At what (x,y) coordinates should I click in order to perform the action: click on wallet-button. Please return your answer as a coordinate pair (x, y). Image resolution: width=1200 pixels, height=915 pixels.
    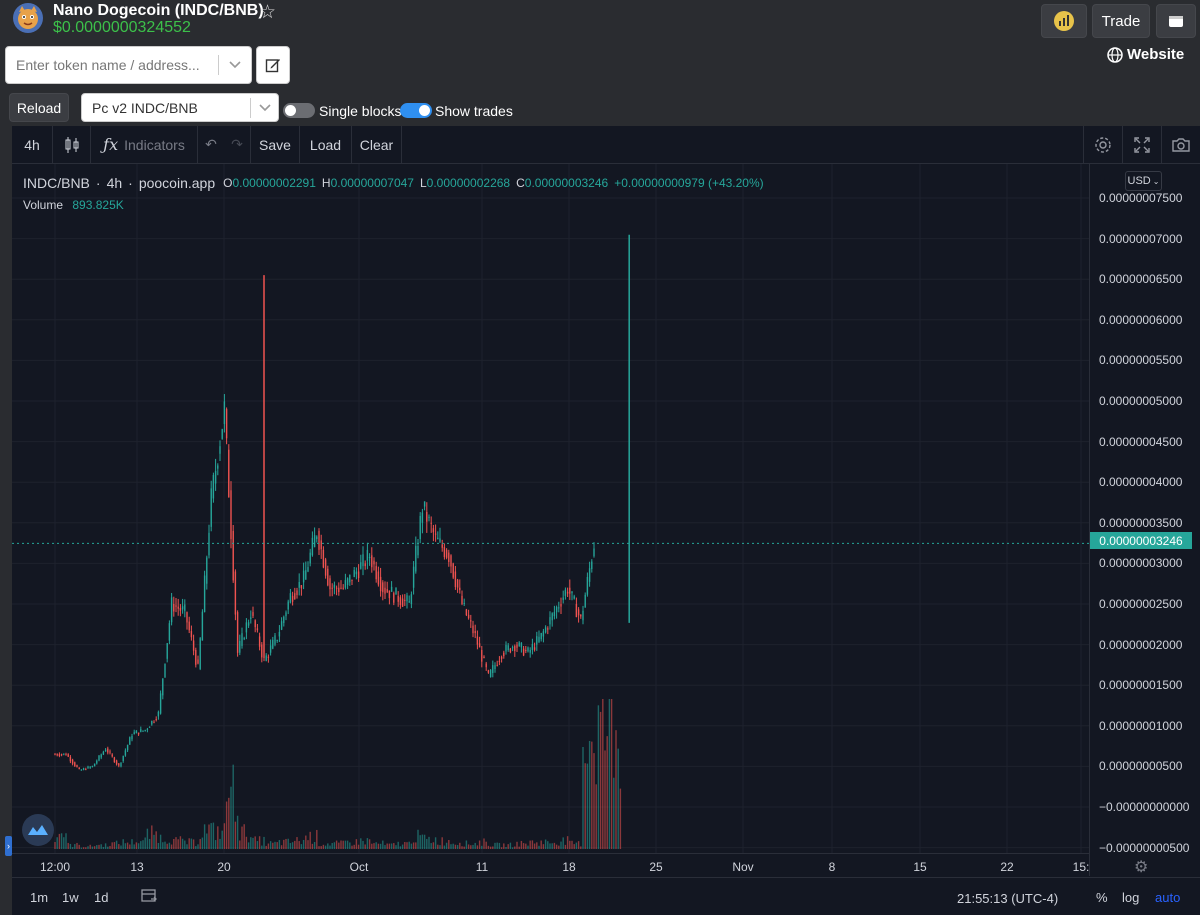
    Looking at the image, I should click on (1176, 21).